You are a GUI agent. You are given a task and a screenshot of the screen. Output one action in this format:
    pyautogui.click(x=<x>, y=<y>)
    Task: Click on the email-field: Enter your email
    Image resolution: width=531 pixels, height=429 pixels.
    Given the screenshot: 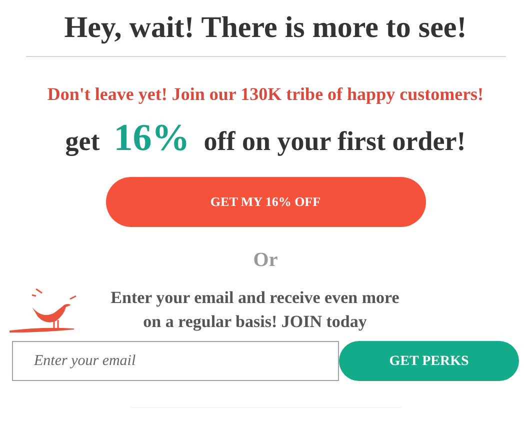 What is the action you would take?
    pyautogui.click(x=175, y=361)
    